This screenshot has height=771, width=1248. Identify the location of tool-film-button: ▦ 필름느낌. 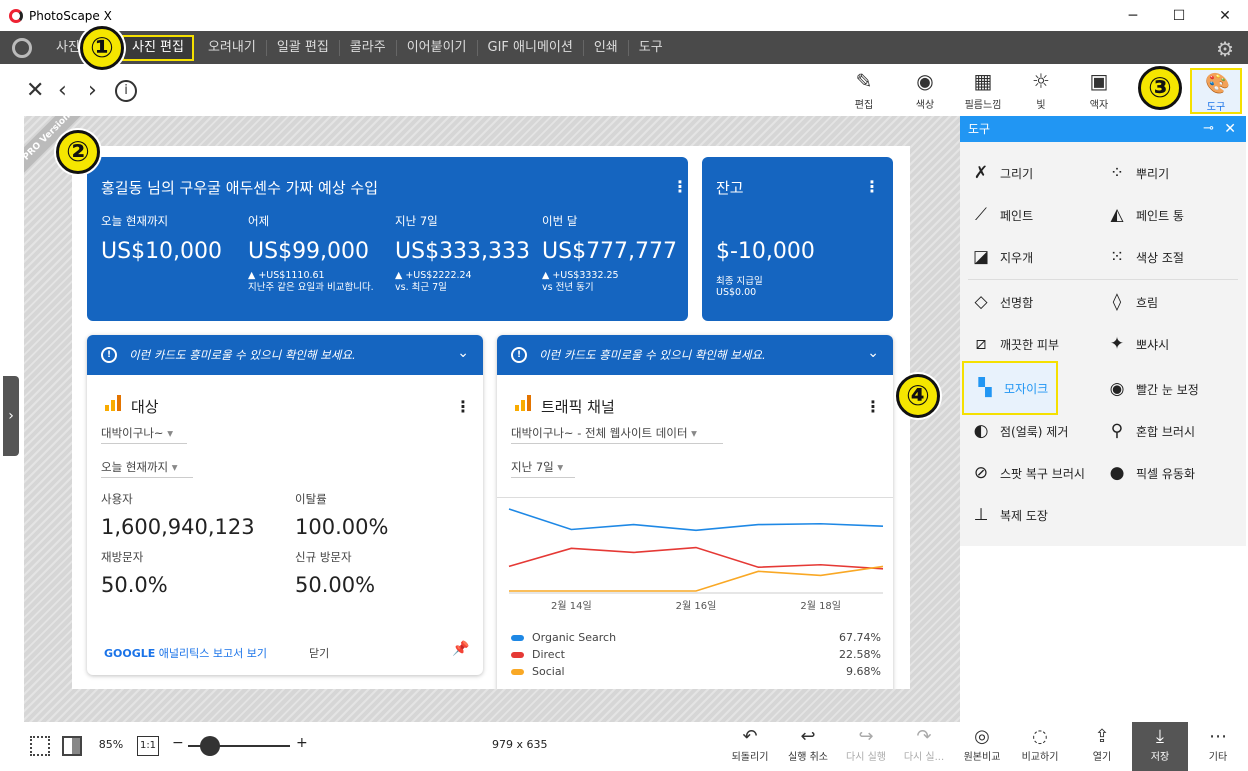
(983, 91).